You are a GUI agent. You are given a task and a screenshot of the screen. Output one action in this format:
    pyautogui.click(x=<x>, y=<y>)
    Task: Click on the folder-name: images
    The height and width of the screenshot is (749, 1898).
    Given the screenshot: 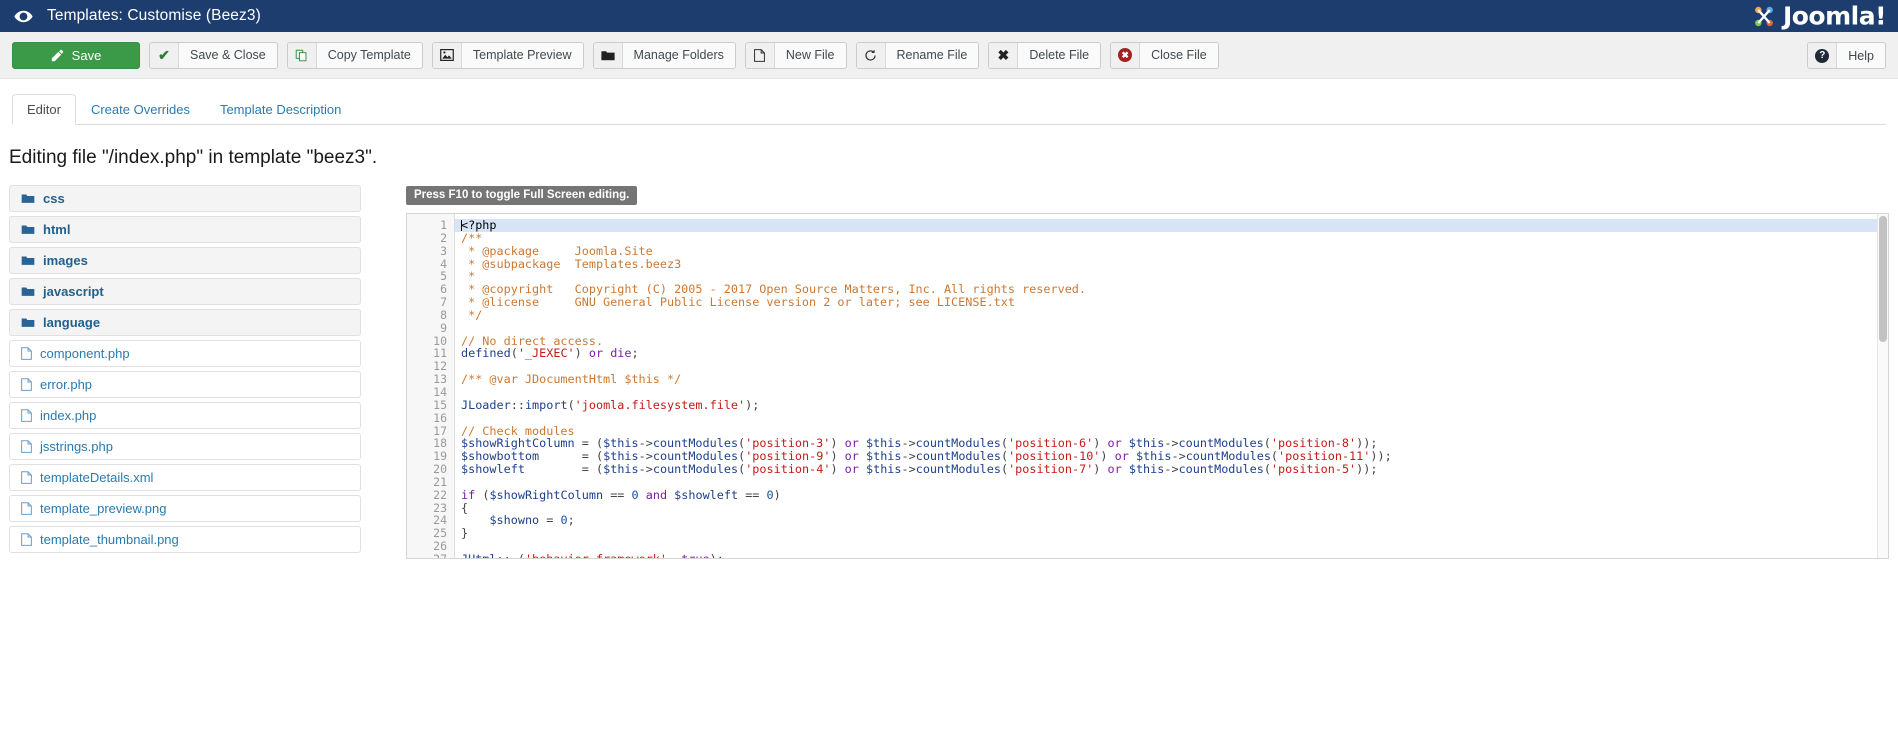 What is the action you would take?
    pyautogui.click(x=65, y=260)
    